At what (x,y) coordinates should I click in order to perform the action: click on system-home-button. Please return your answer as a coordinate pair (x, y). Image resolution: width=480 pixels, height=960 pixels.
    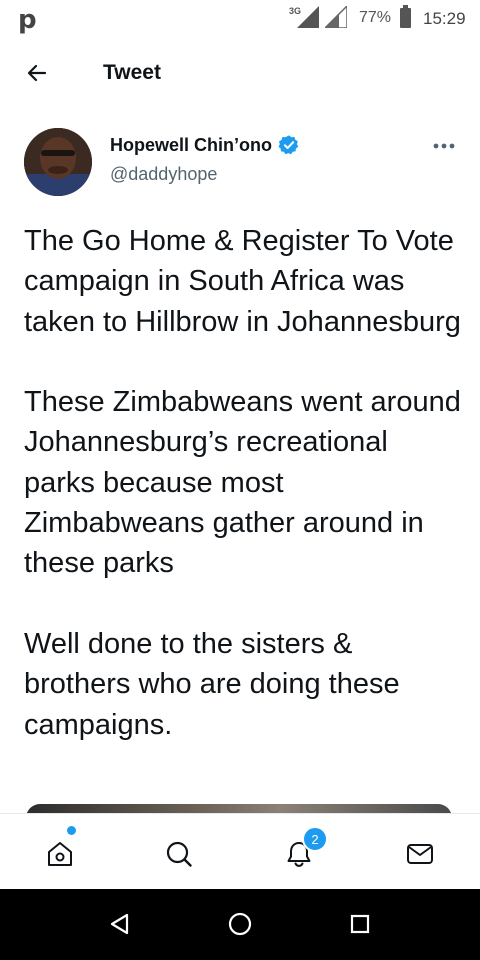
    Looking at the image, I should click on (240, 924).